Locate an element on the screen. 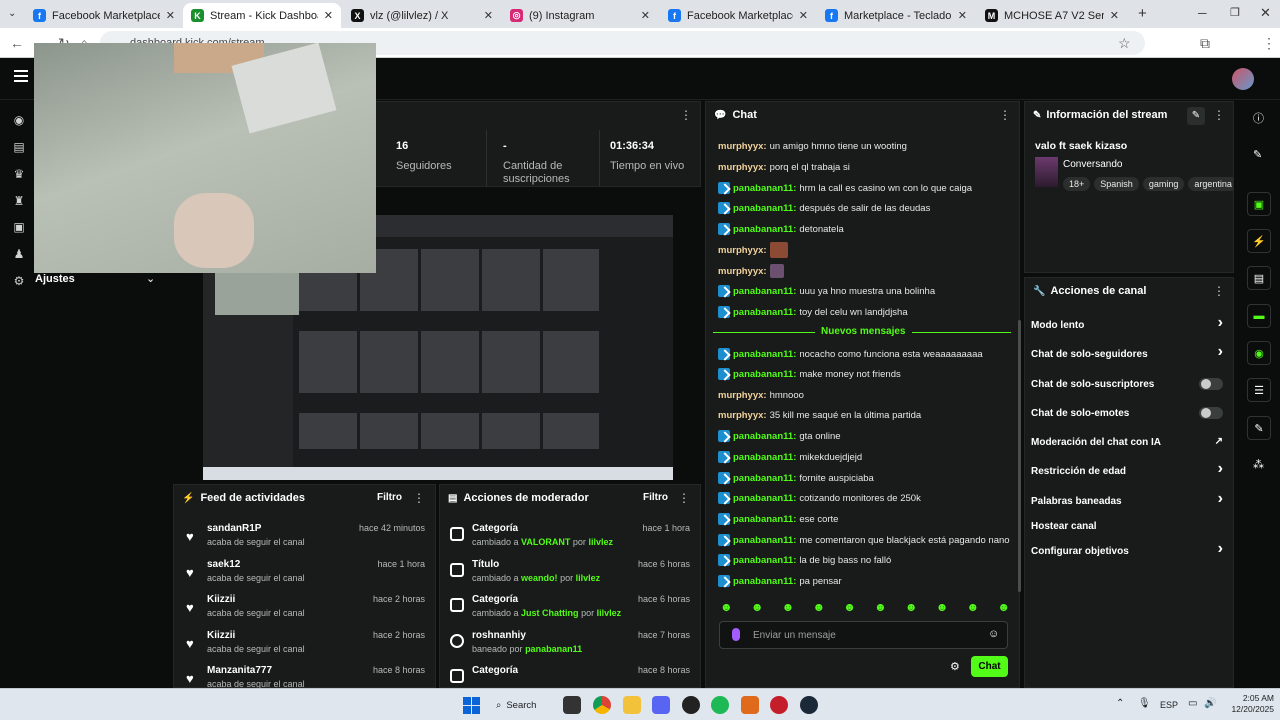 The height and width of the screenshot is (720, 1280). browser-tab: ◎ (9) Instagram ✕ is located at coordinates (580, 15).